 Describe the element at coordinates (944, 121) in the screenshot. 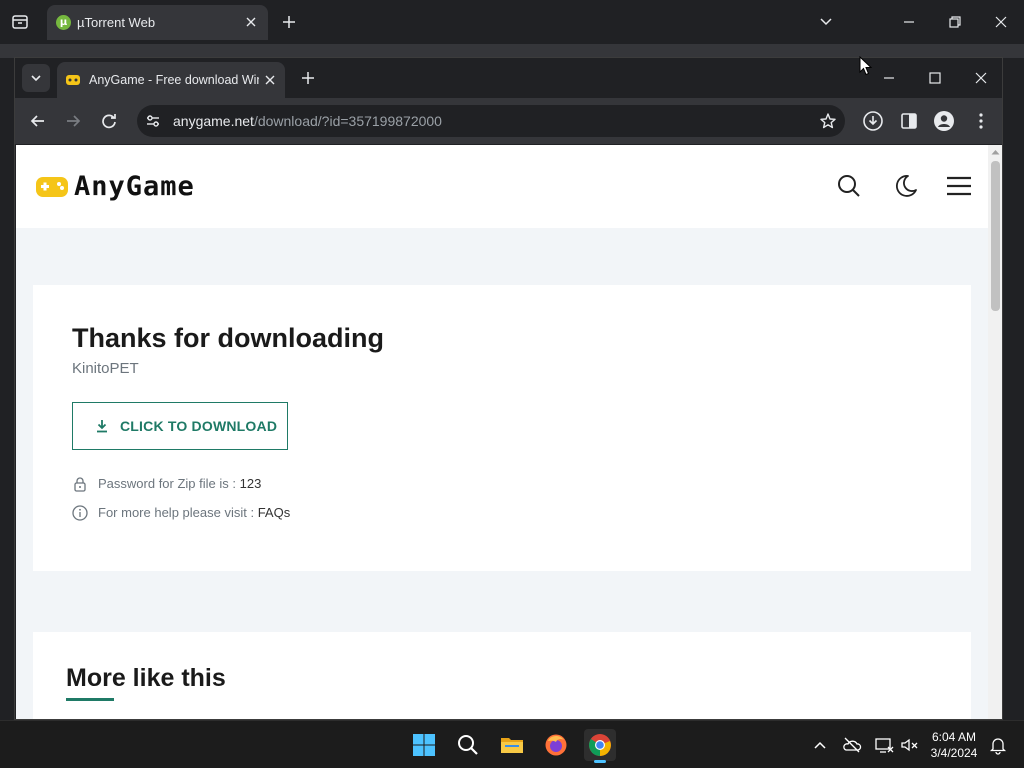

I see `profile-icon` at that location.